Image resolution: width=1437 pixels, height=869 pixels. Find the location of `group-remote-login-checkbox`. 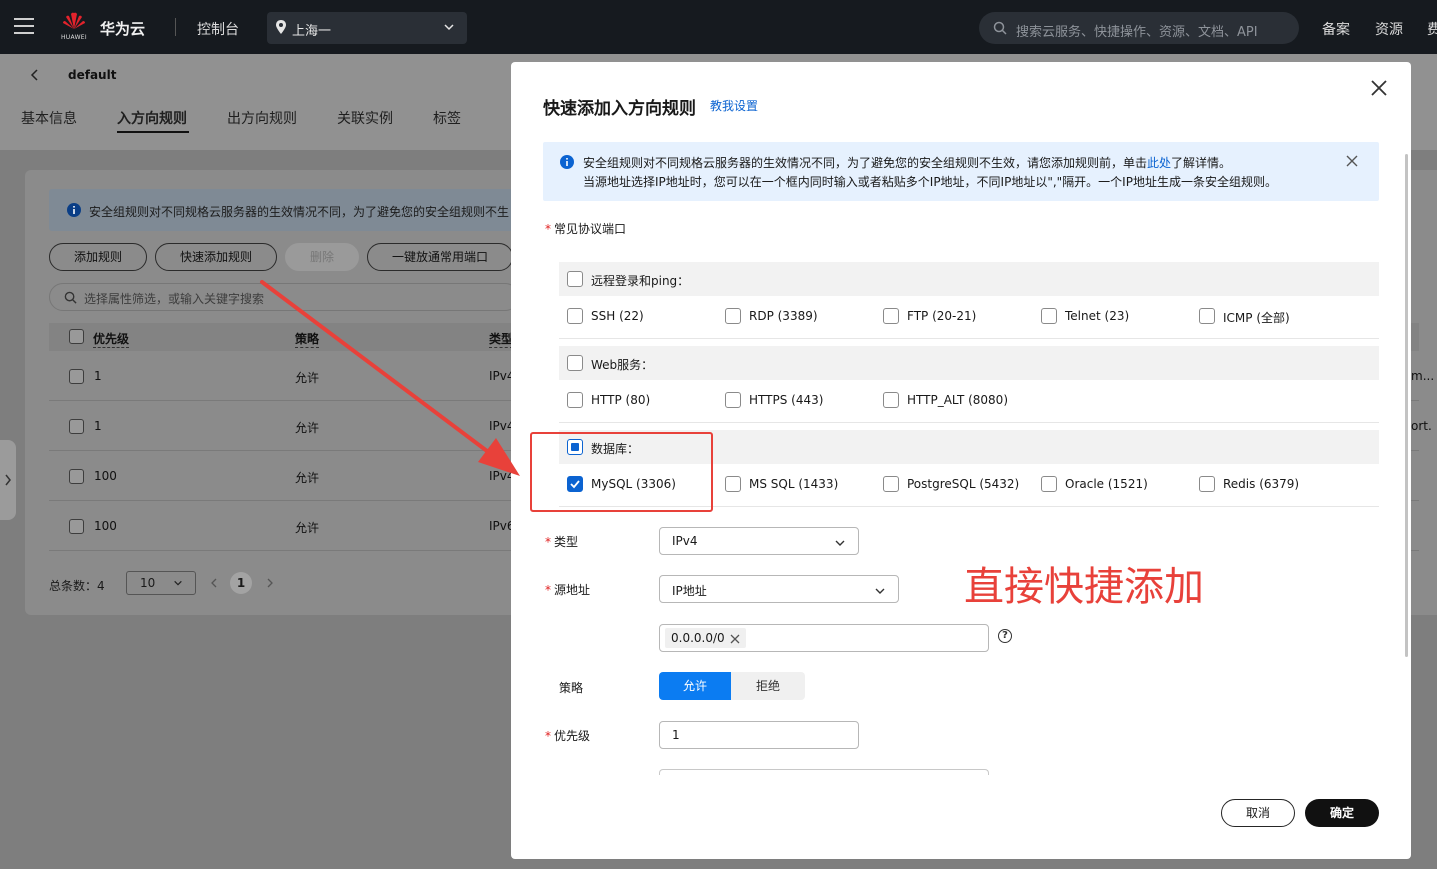

group-remote-login-checkbox is located at coordinates (575, 279).